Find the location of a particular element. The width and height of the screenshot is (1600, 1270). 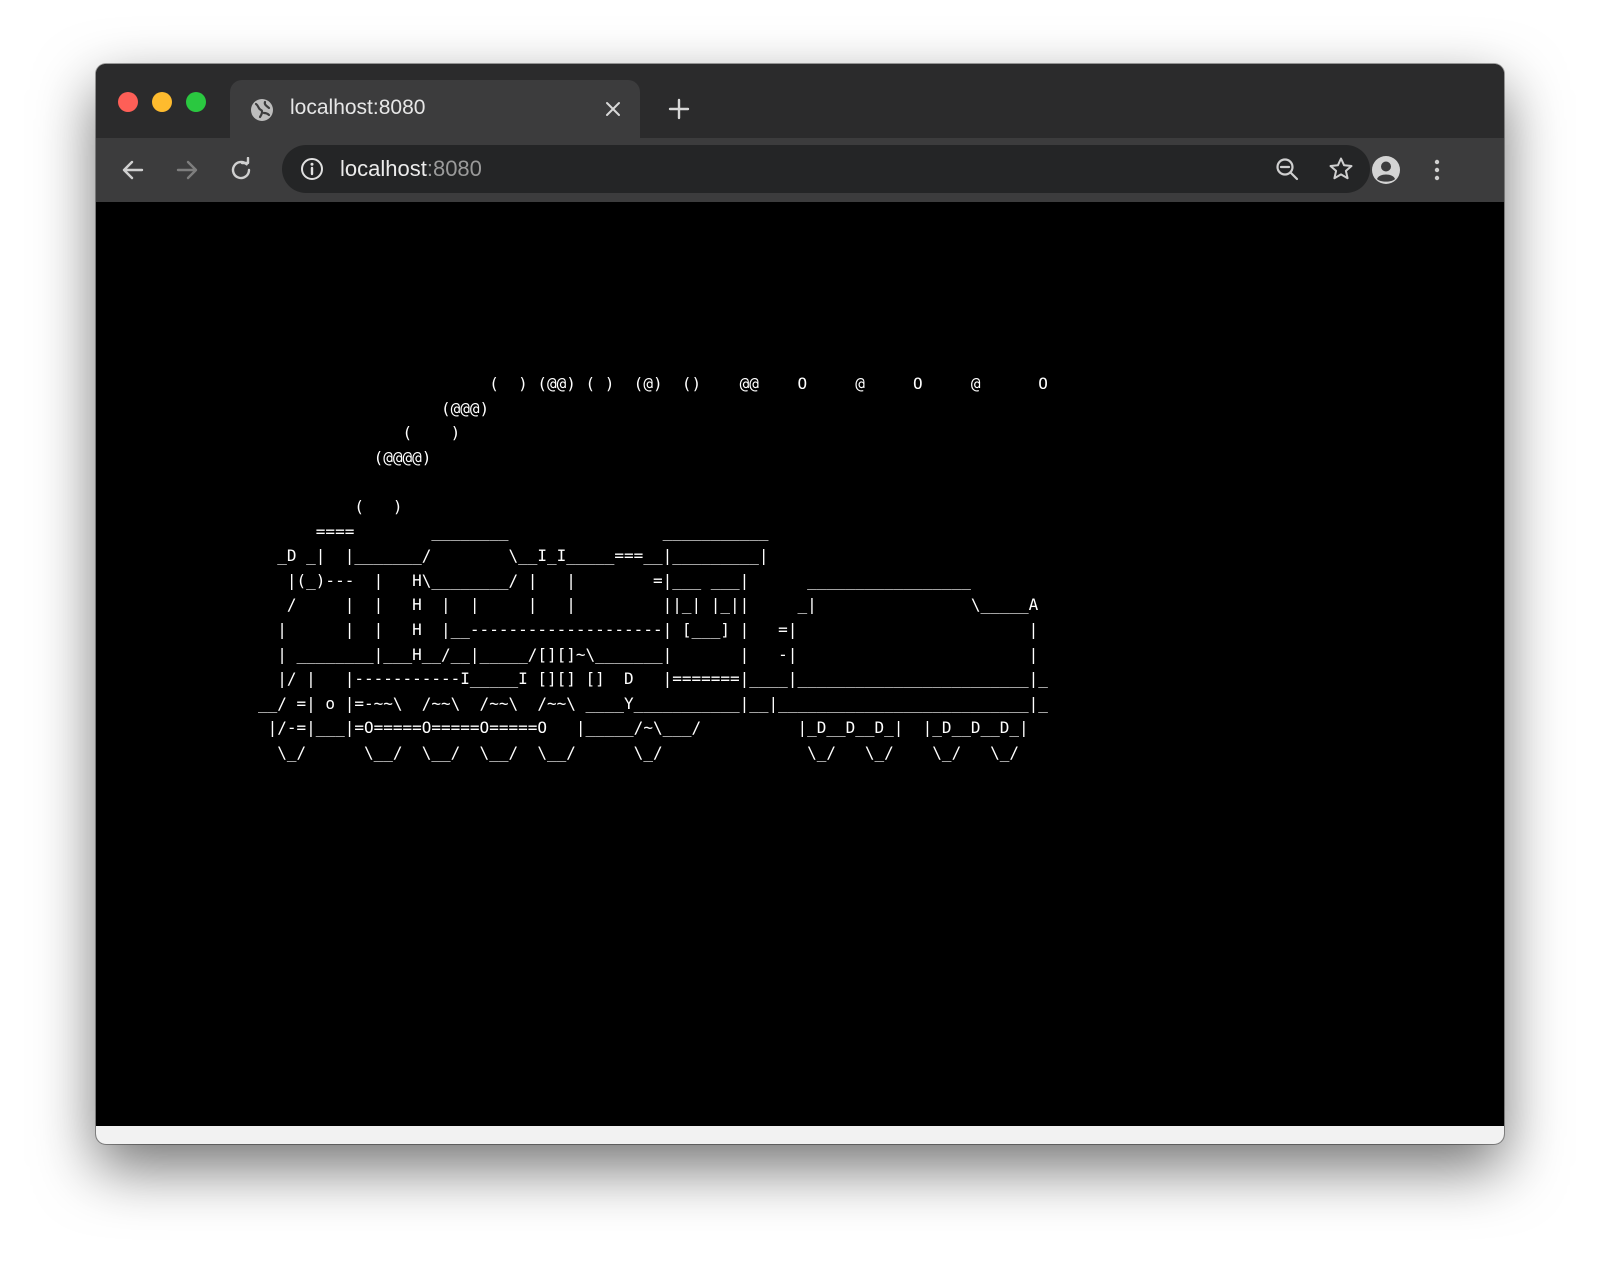

maximize-window-button is located at coordinates (196, 102).